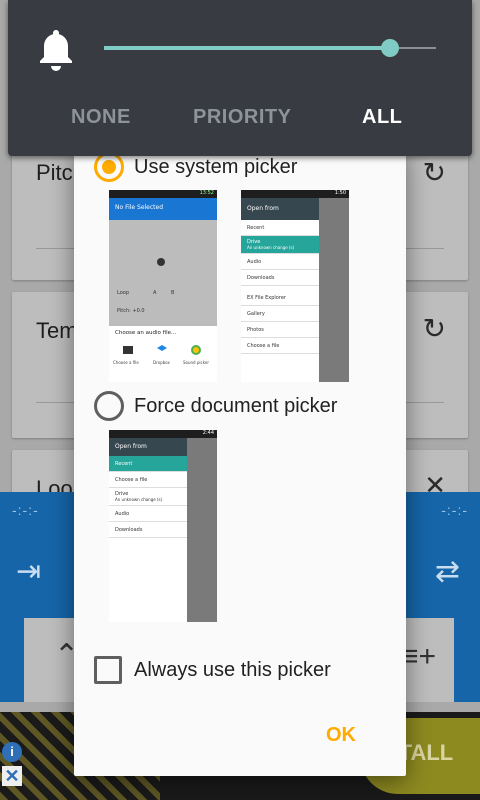 The height and width of the screenshot is (800, 480). Describe the element at coordinates (54, 172) in the screenshot. I see `pitch-label: Pitc` at that location.